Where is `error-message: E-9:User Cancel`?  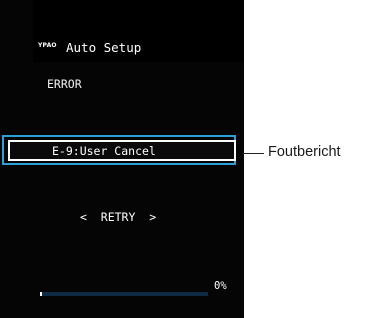
error-message: E-9:User Cancel is located at coordinates (104, 151).